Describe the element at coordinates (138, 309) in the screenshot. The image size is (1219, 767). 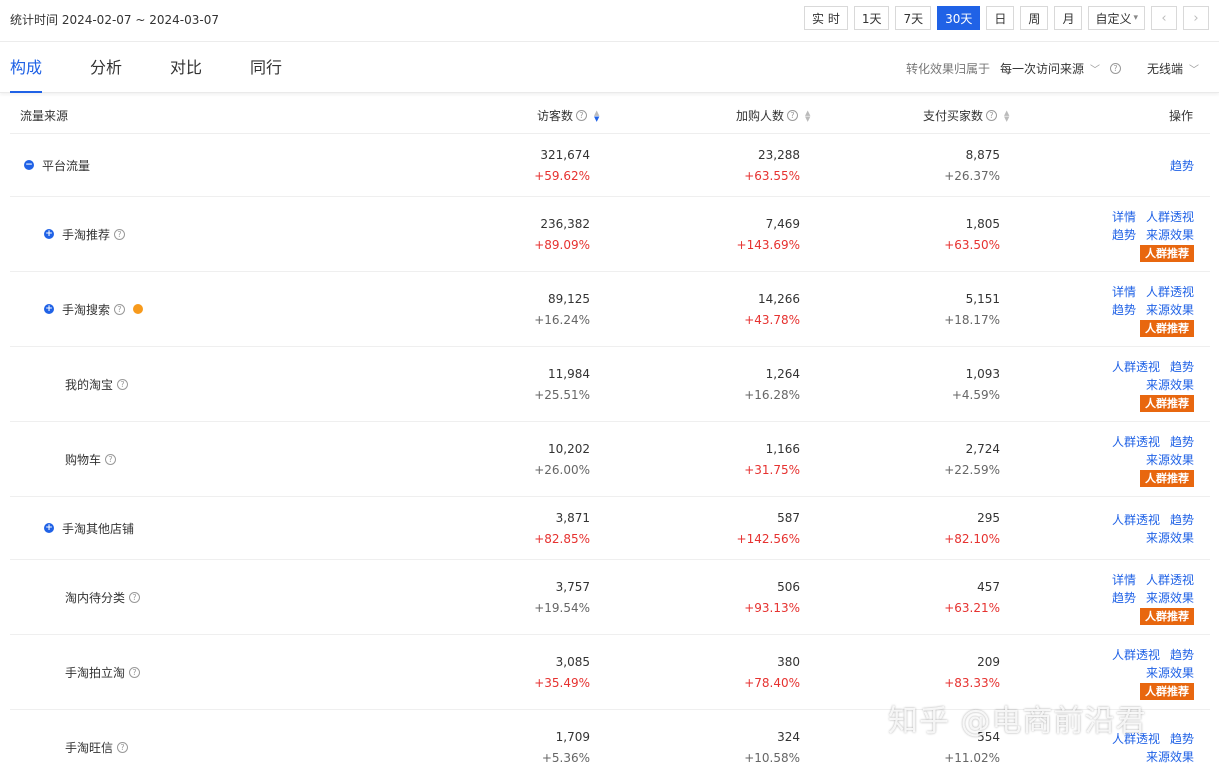
I see `status-dot` at that location.